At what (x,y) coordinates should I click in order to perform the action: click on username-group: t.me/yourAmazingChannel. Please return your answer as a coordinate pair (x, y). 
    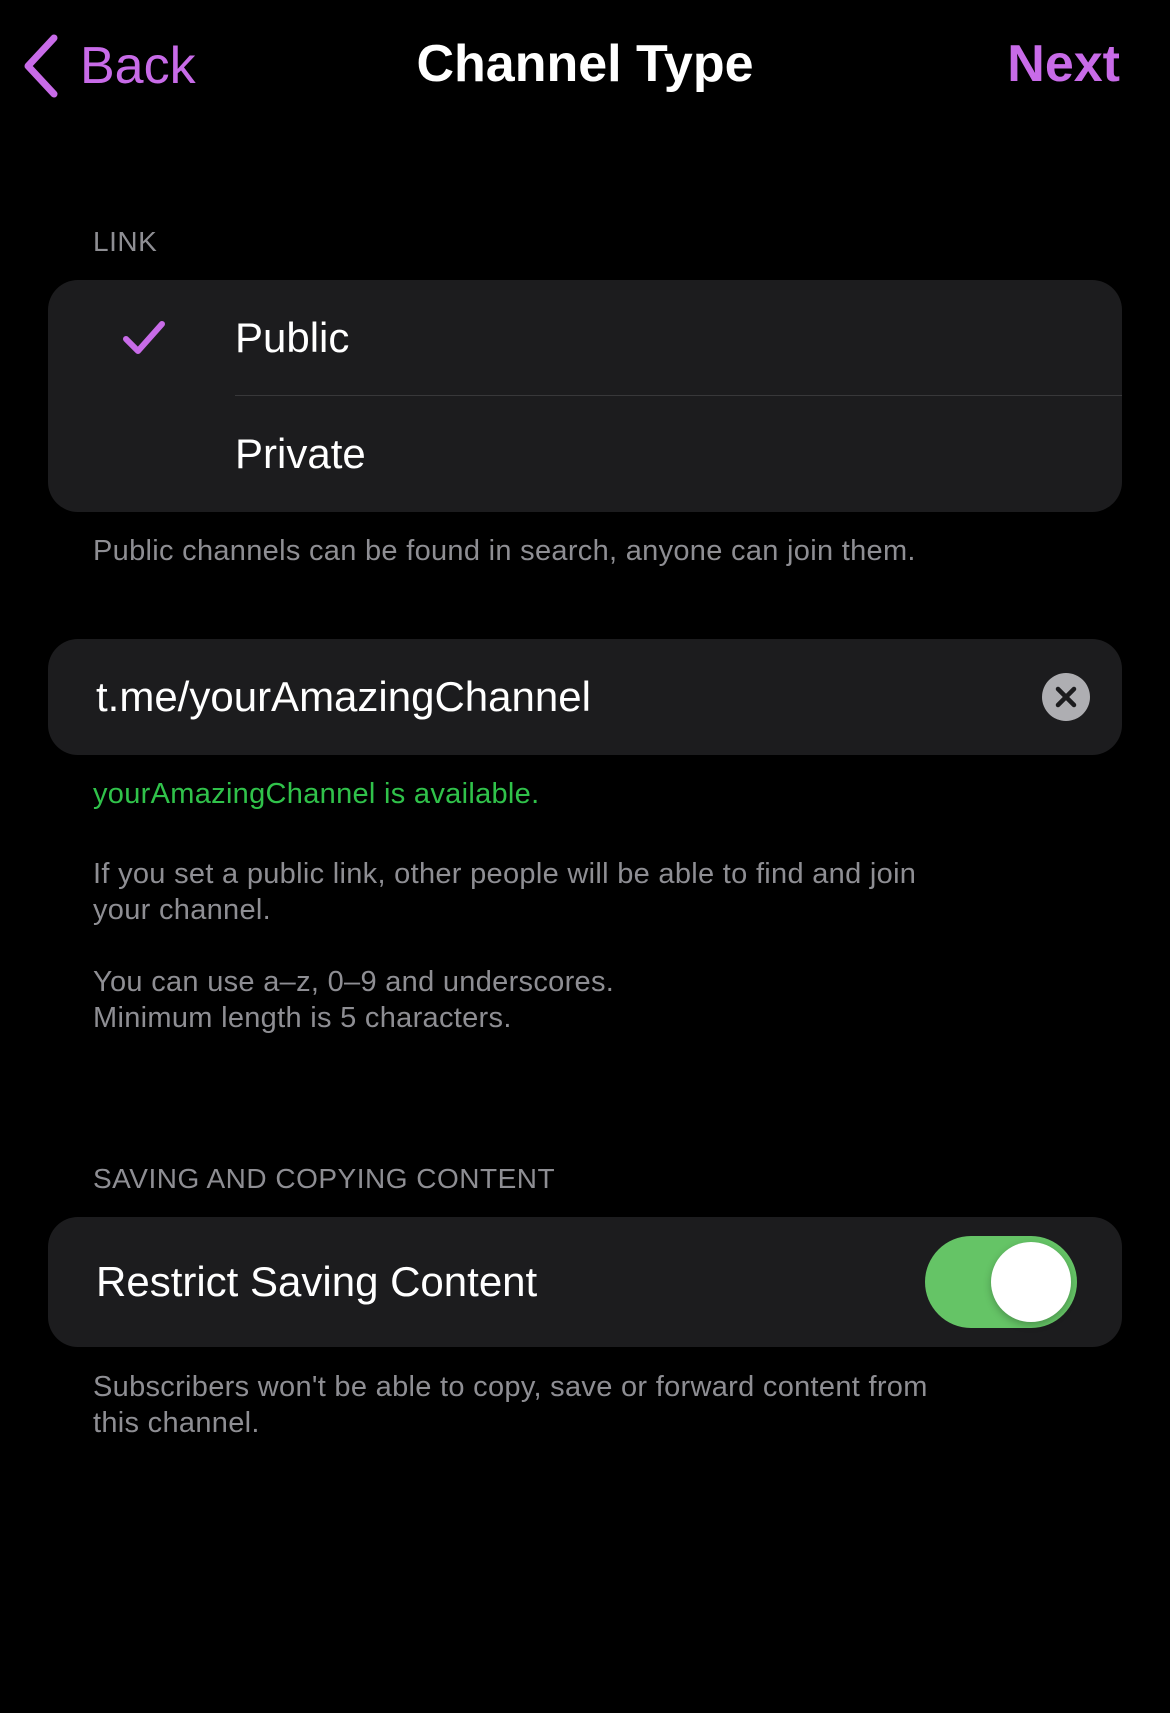
    Looking at the image, I should click on (585, 697).